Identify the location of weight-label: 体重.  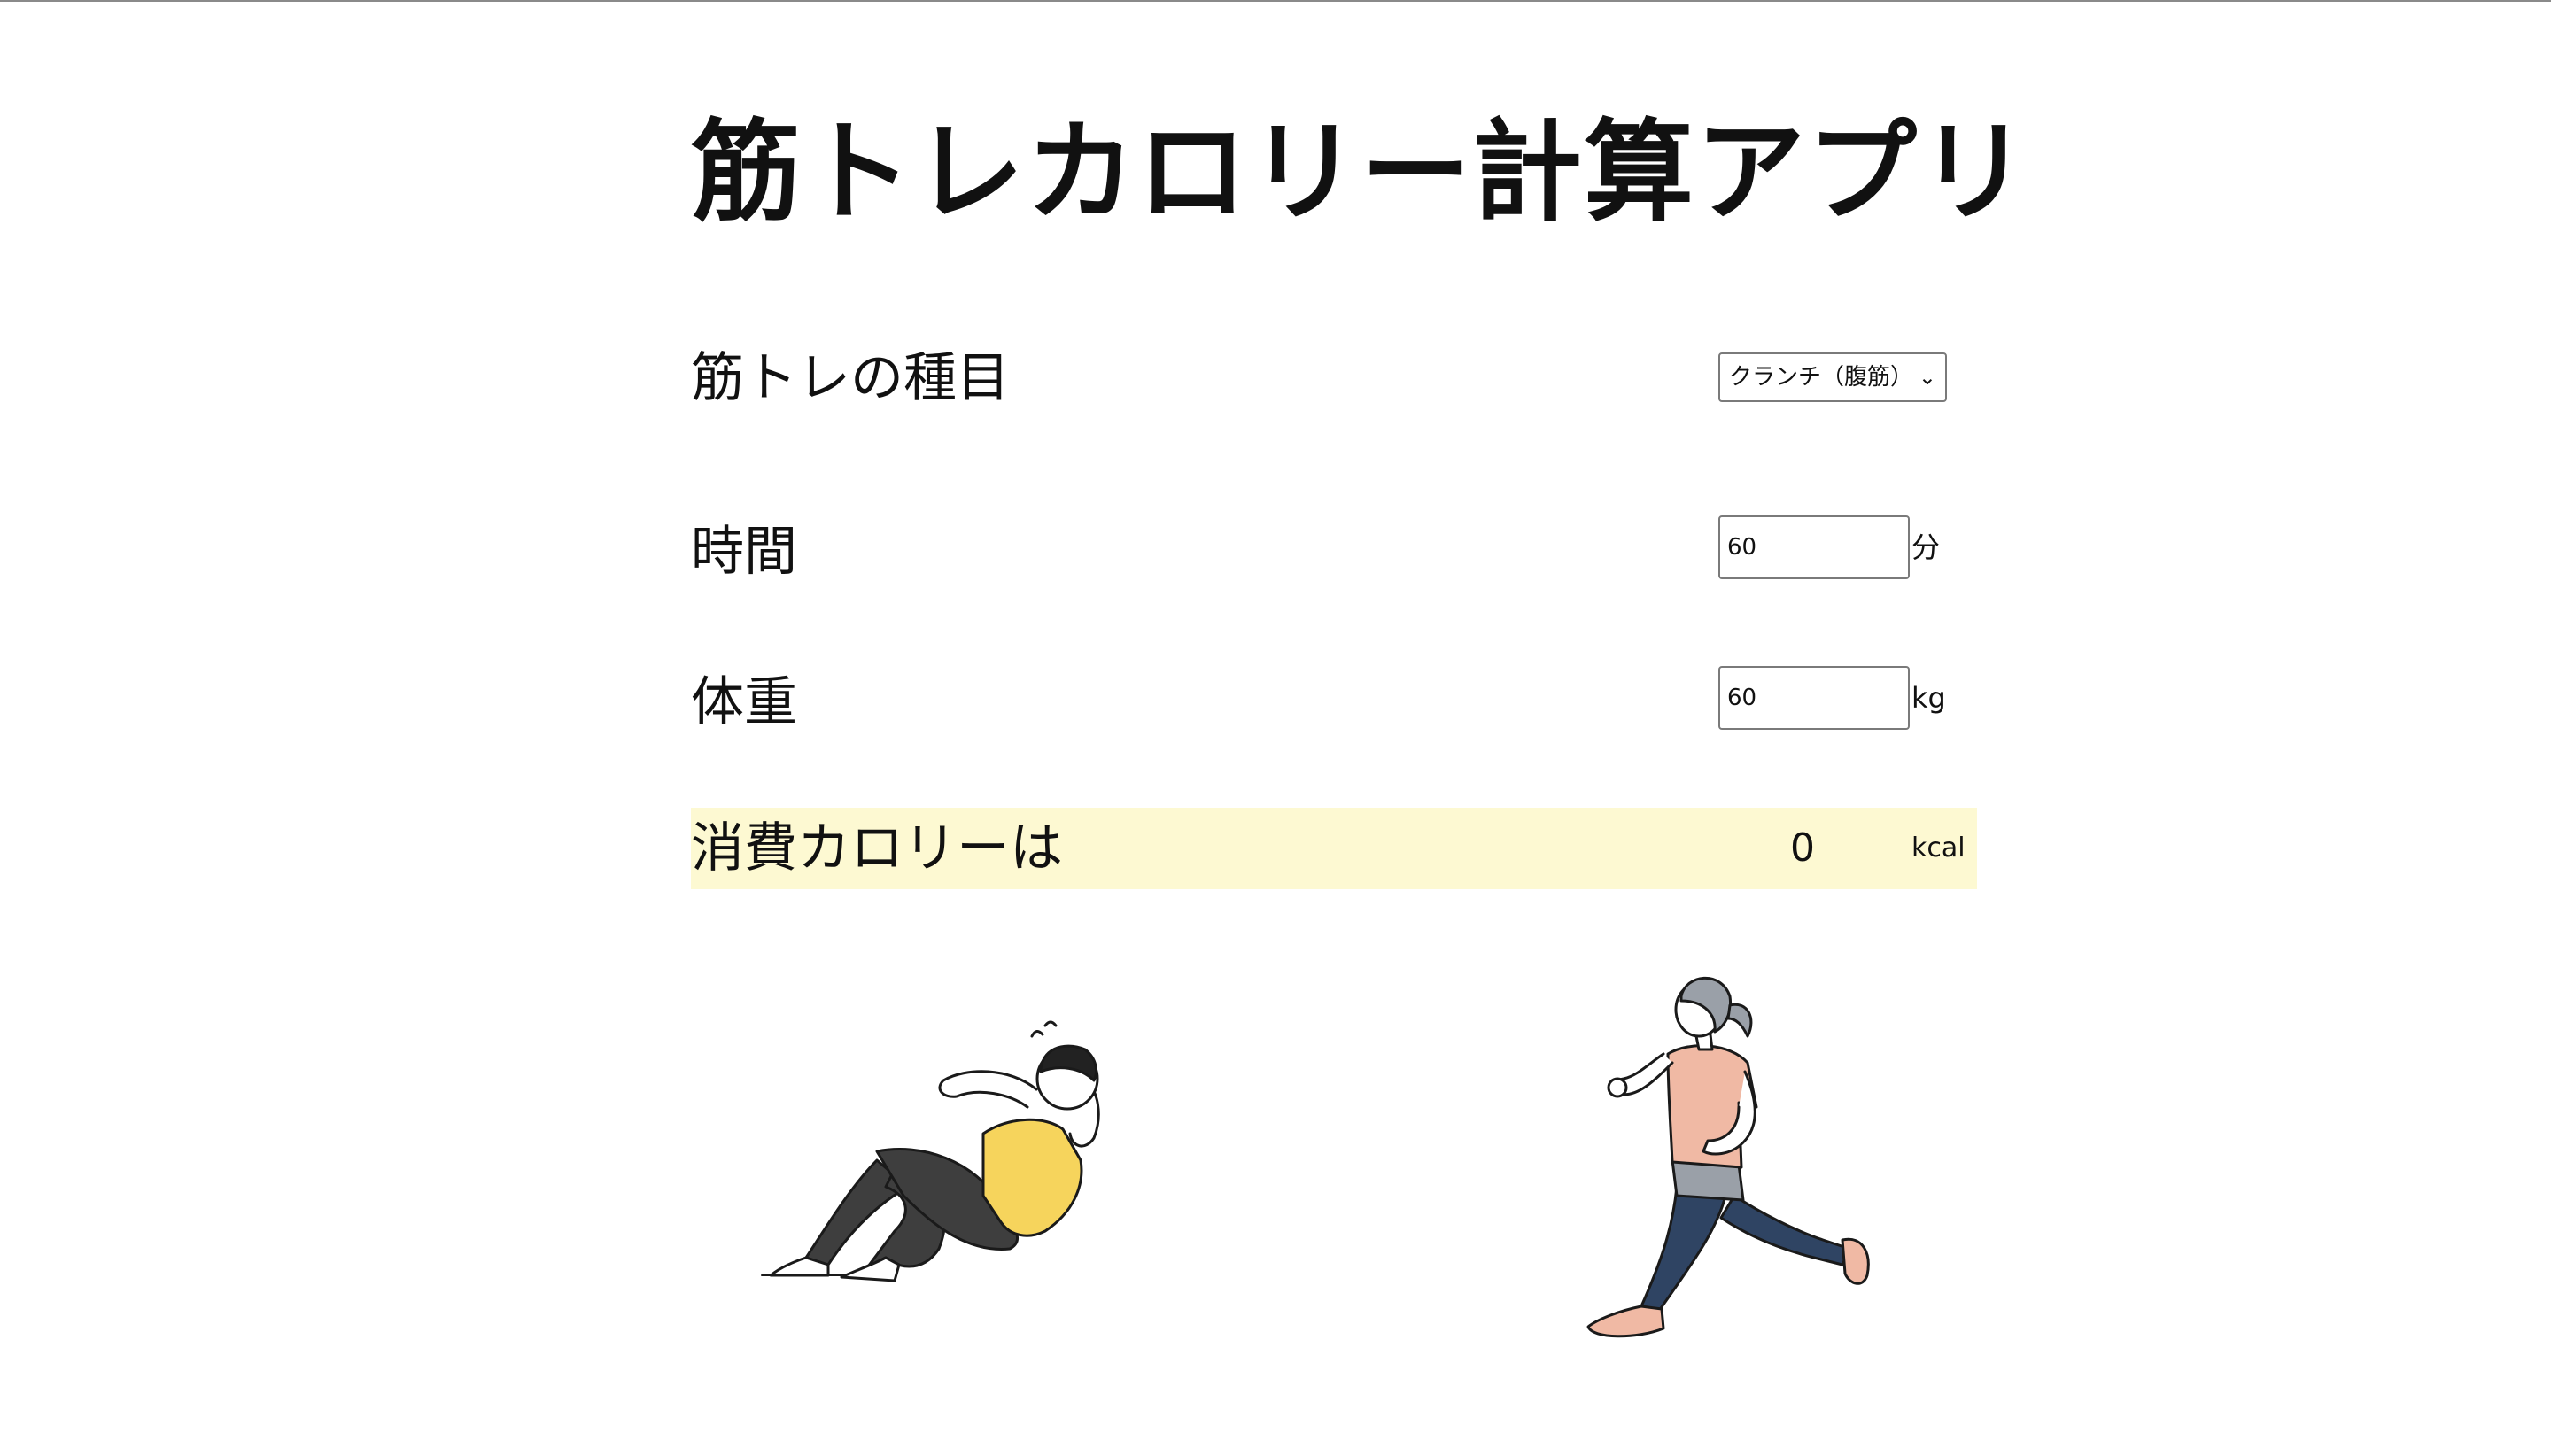
(744, 702).